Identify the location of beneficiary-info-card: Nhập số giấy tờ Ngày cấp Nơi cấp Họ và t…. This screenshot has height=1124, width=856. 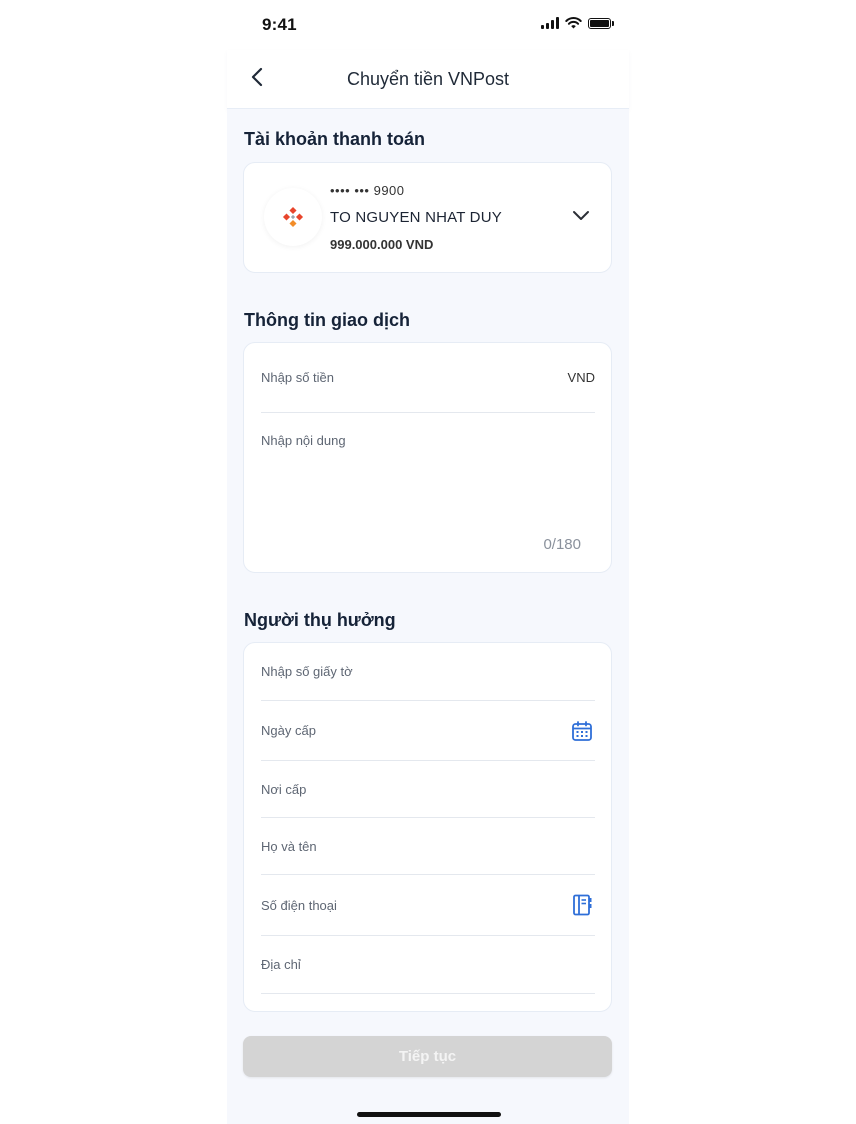
(427, 827).